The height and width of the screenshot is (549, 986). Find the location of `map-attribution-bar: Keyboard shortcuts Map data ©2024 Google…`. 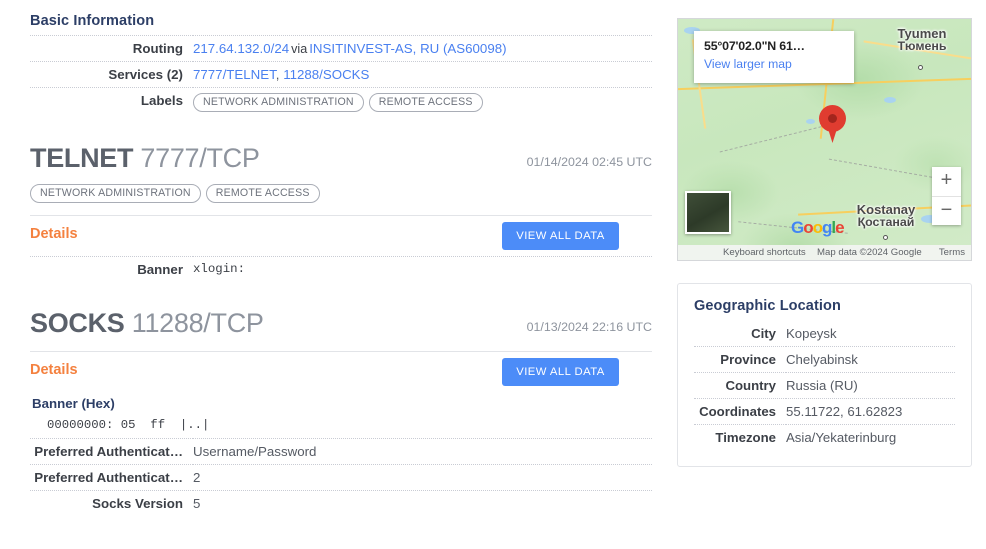

map-attribution-bar: Keyboard shortcuts Map data ©2024 Google… is located at coordinates (824, 252).